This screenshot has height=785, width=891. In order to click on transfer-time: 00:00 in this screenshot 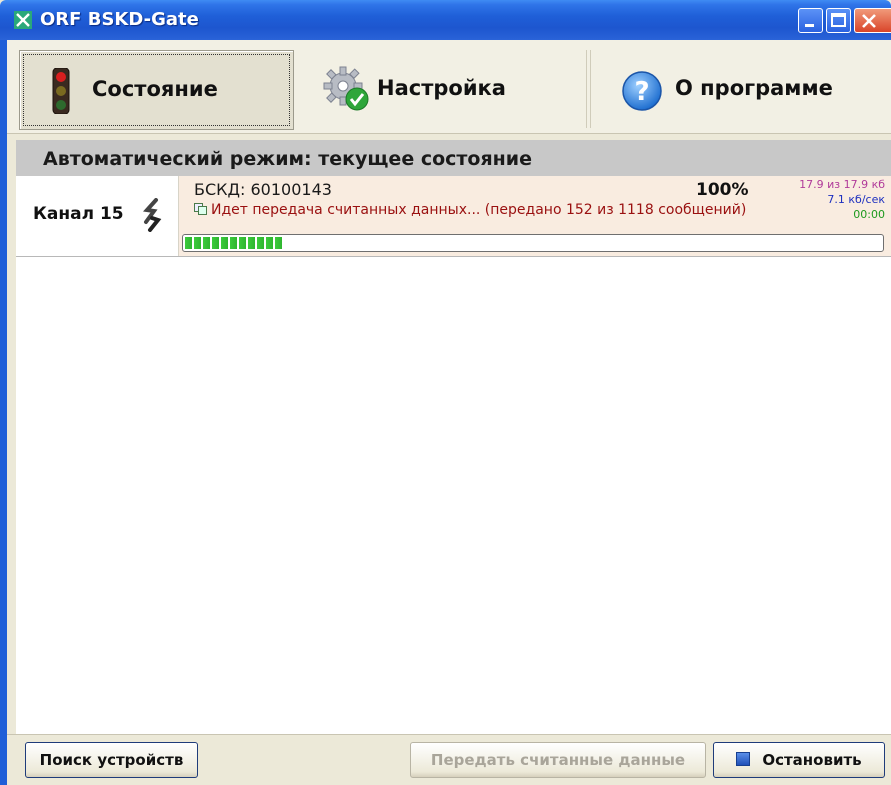, I will do `click(869, 214)`.